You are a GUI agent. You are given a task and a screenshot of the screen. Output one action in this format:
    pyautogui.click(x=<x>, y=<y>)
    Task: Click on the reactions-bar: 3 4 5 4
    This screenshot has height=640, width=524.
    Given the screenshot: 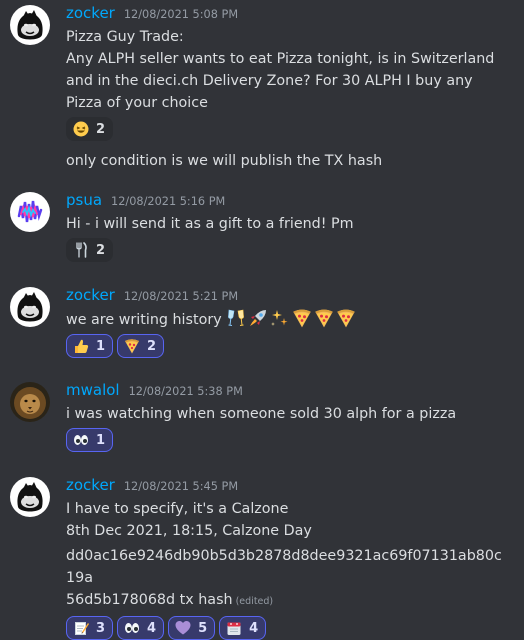 What is the action you would take?
    pyautogui.click(x=288, y=628)
    